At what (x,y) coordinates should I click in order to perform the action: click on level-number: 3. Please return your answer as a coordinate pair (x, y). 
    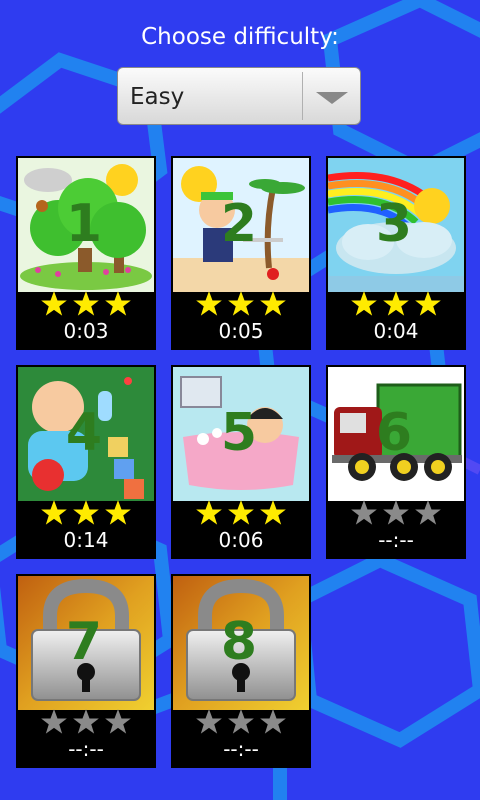
    Looking at the image, I should click on (394, 224).